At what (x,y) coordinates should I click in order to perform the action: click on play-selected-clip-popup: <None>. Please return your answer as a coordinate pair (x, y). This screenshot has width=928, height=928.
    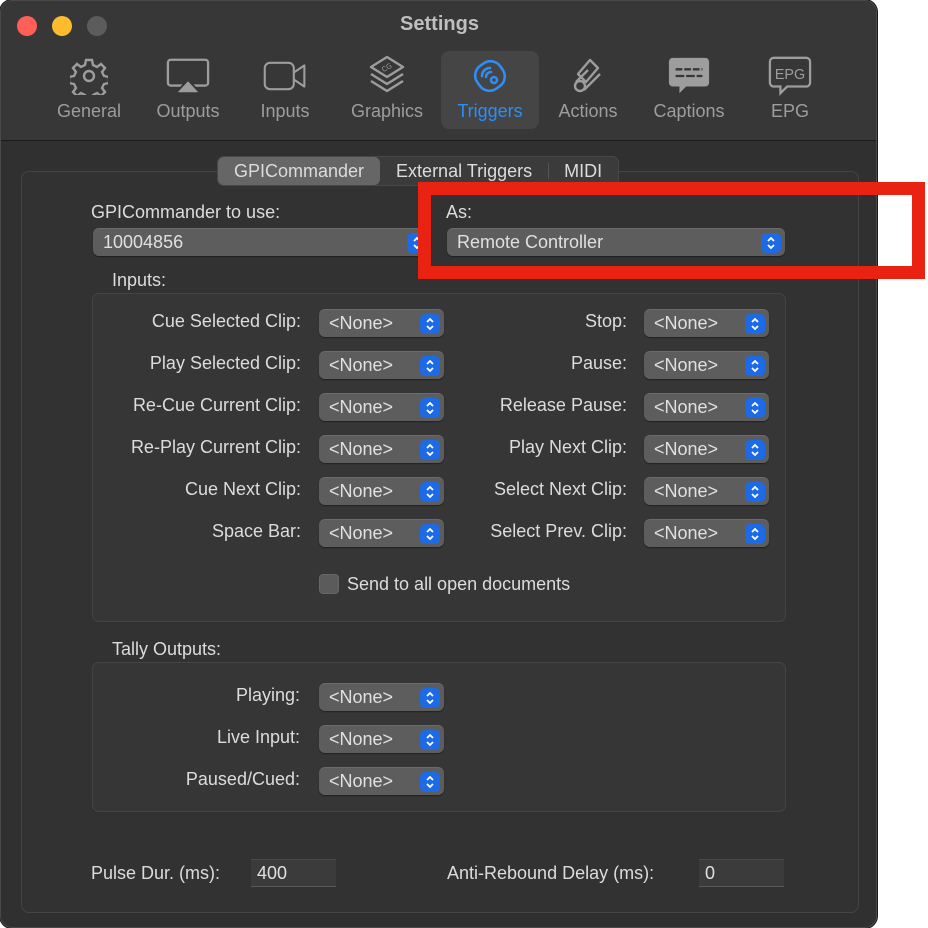
    Looking at the image, I should click on (381, 365).